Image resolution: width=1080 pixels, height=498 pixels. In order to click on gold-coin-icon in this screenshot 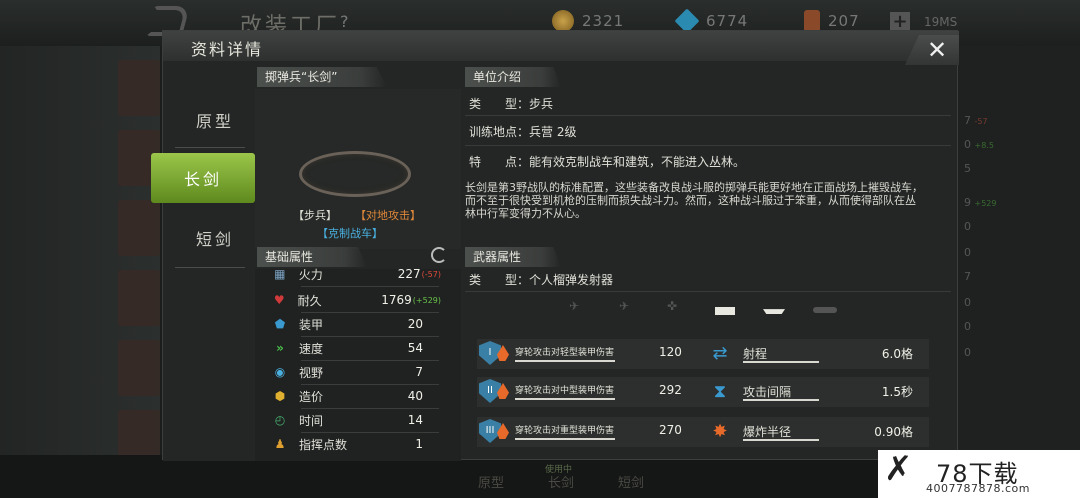, I will do `click(563, 21)`.